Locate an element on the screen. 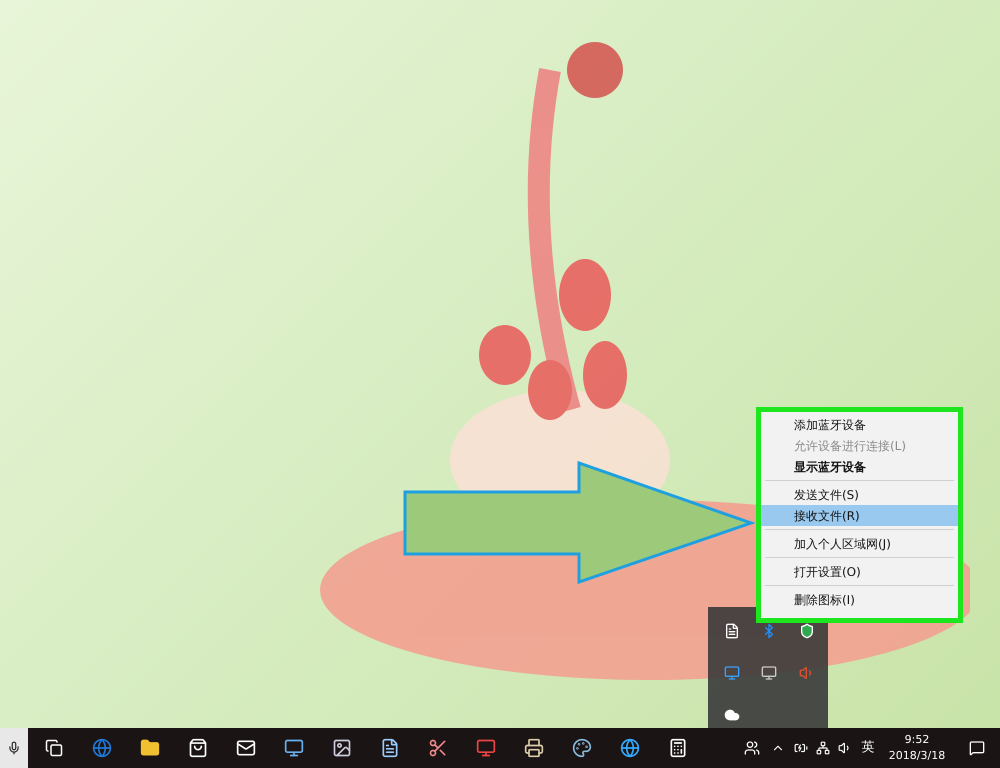 This screenshot has height=768, width=1000. menu-item: 加入个人区域网(J) is located at coordinates (859, 543).